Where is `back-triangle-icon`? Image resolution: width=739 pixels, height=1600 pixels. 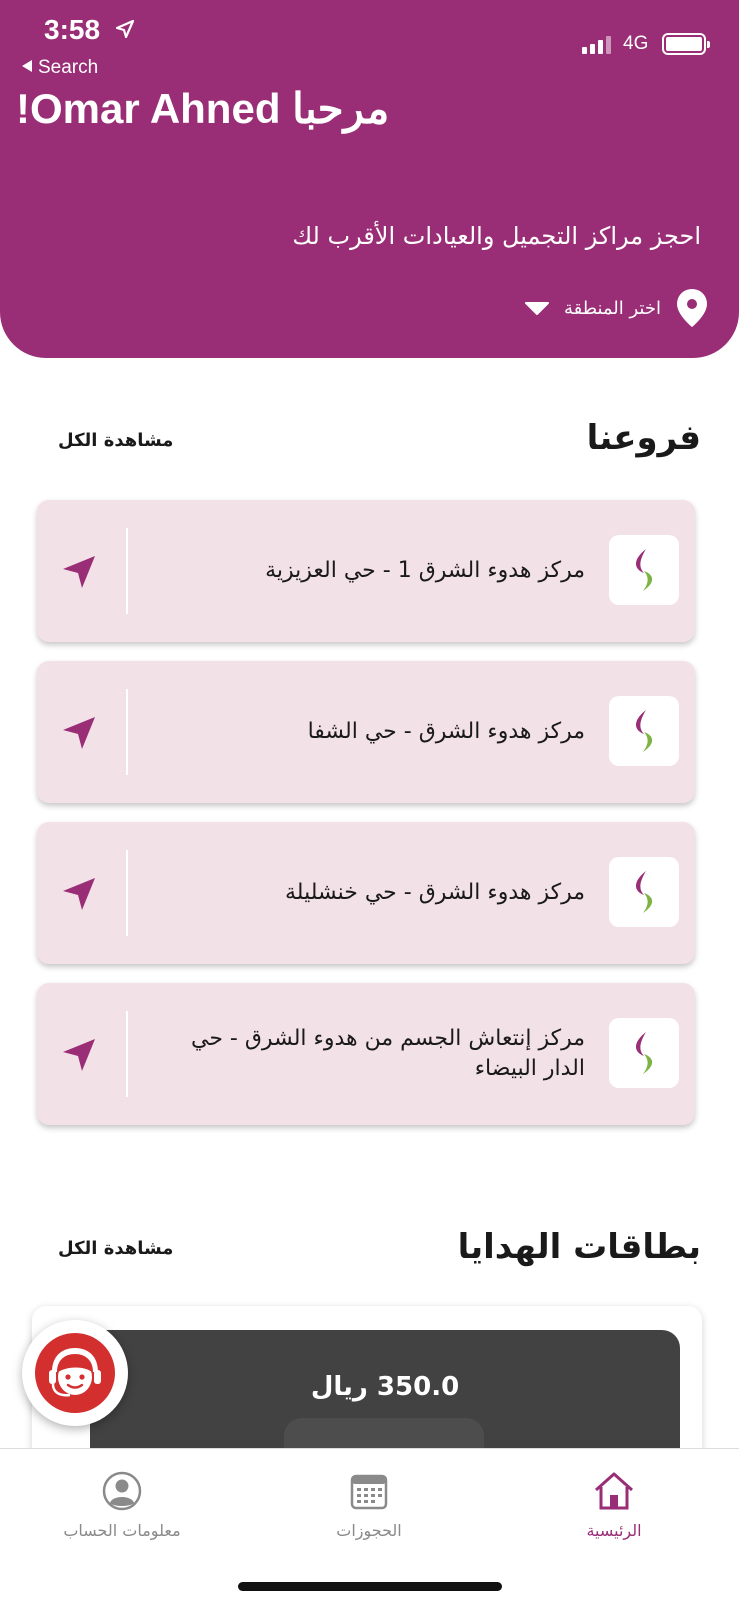
back-triangle-icon is located at coordinates (27, 66).